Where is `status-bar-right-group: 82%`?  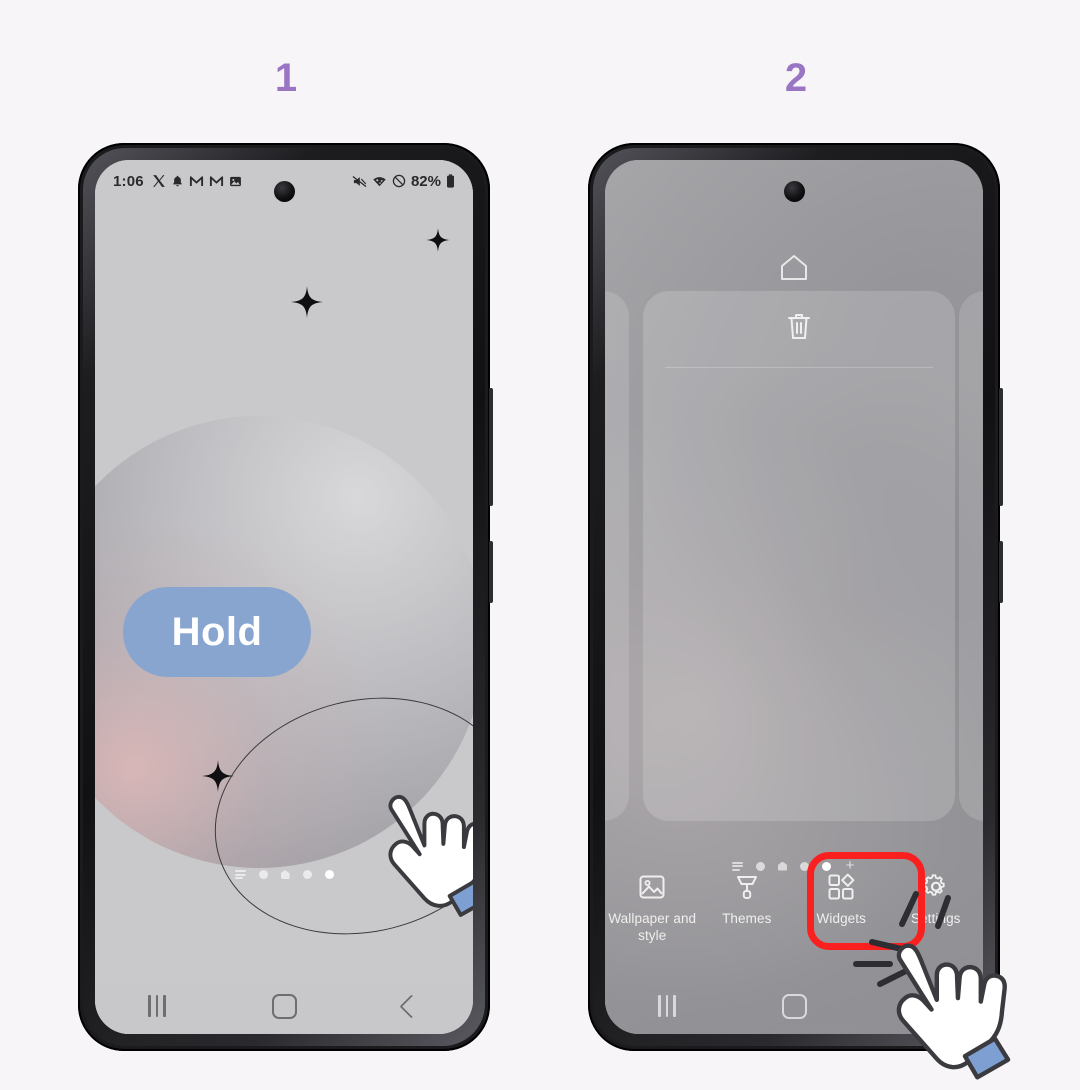 status-bar-right-group: 82% is located at coordinates (403, 181).